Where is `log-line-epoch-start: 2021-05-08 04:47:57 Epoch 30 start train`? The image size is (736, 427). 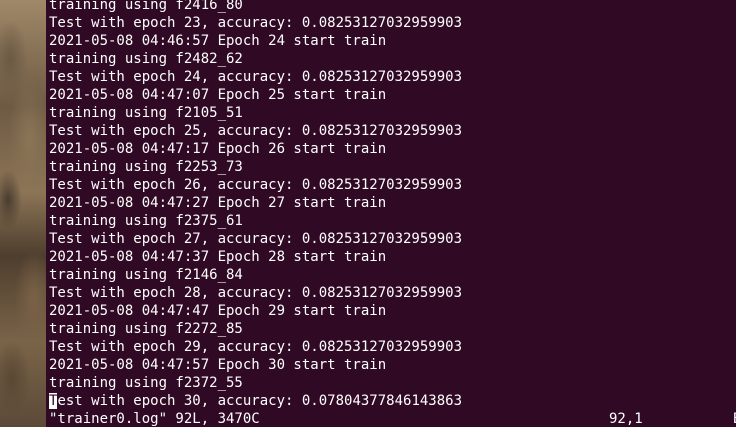 log-line-epoch-start: 2021-05-08 04:47:57 Epoch 30 start train is located at coordinates (218, 365).